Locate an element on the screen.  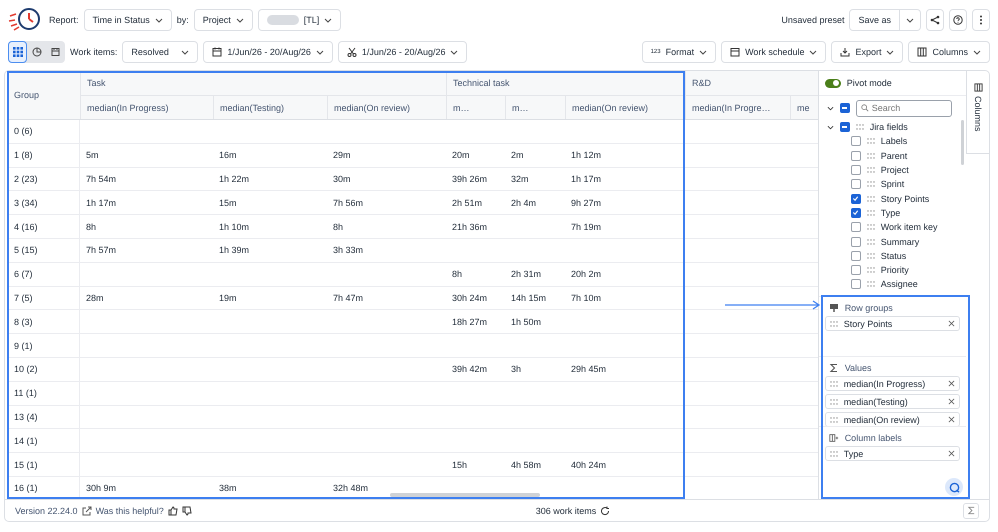
search-field: Search is located at coordinates (904, 108).